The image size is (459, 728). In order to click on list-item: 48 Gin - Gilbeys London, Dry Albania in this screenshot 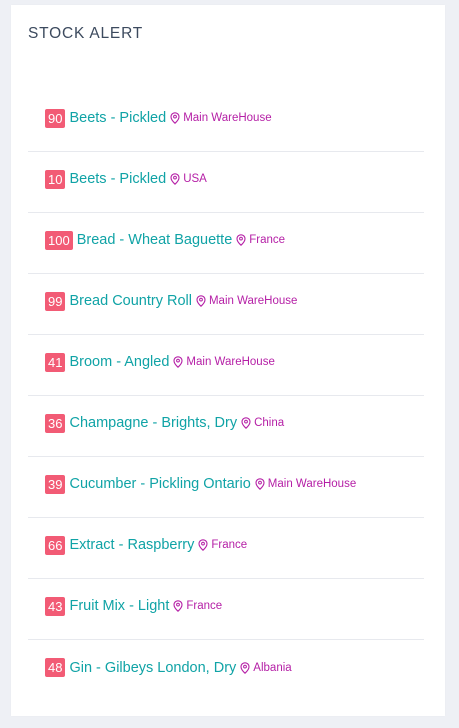, I will do `click(226, 670)`.